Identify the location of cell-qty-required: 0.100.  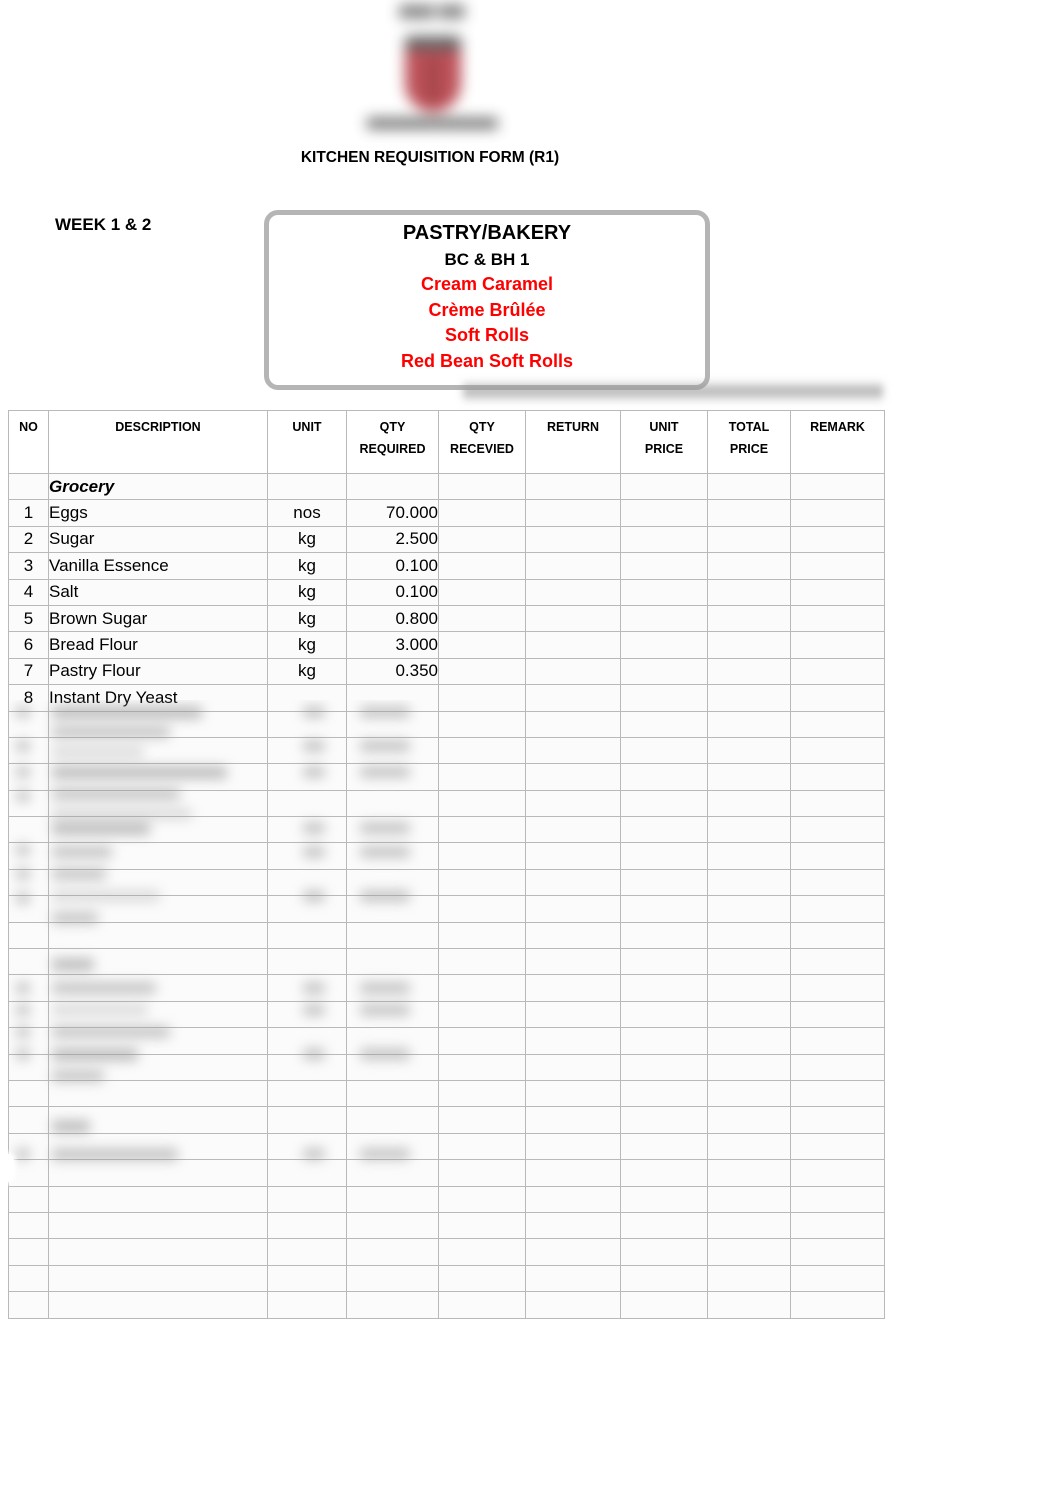
(392, 566).